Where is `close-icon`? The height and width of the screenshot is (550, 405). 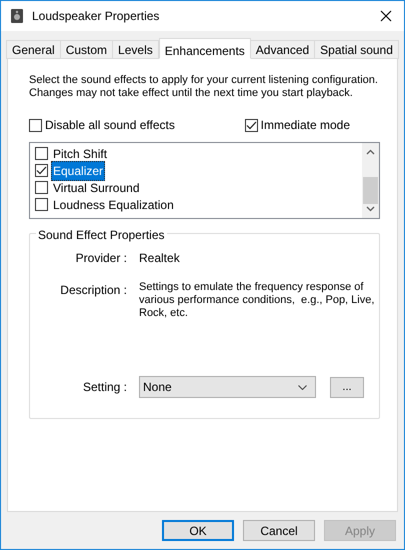 close-icon is located at coordinates (386, 16).